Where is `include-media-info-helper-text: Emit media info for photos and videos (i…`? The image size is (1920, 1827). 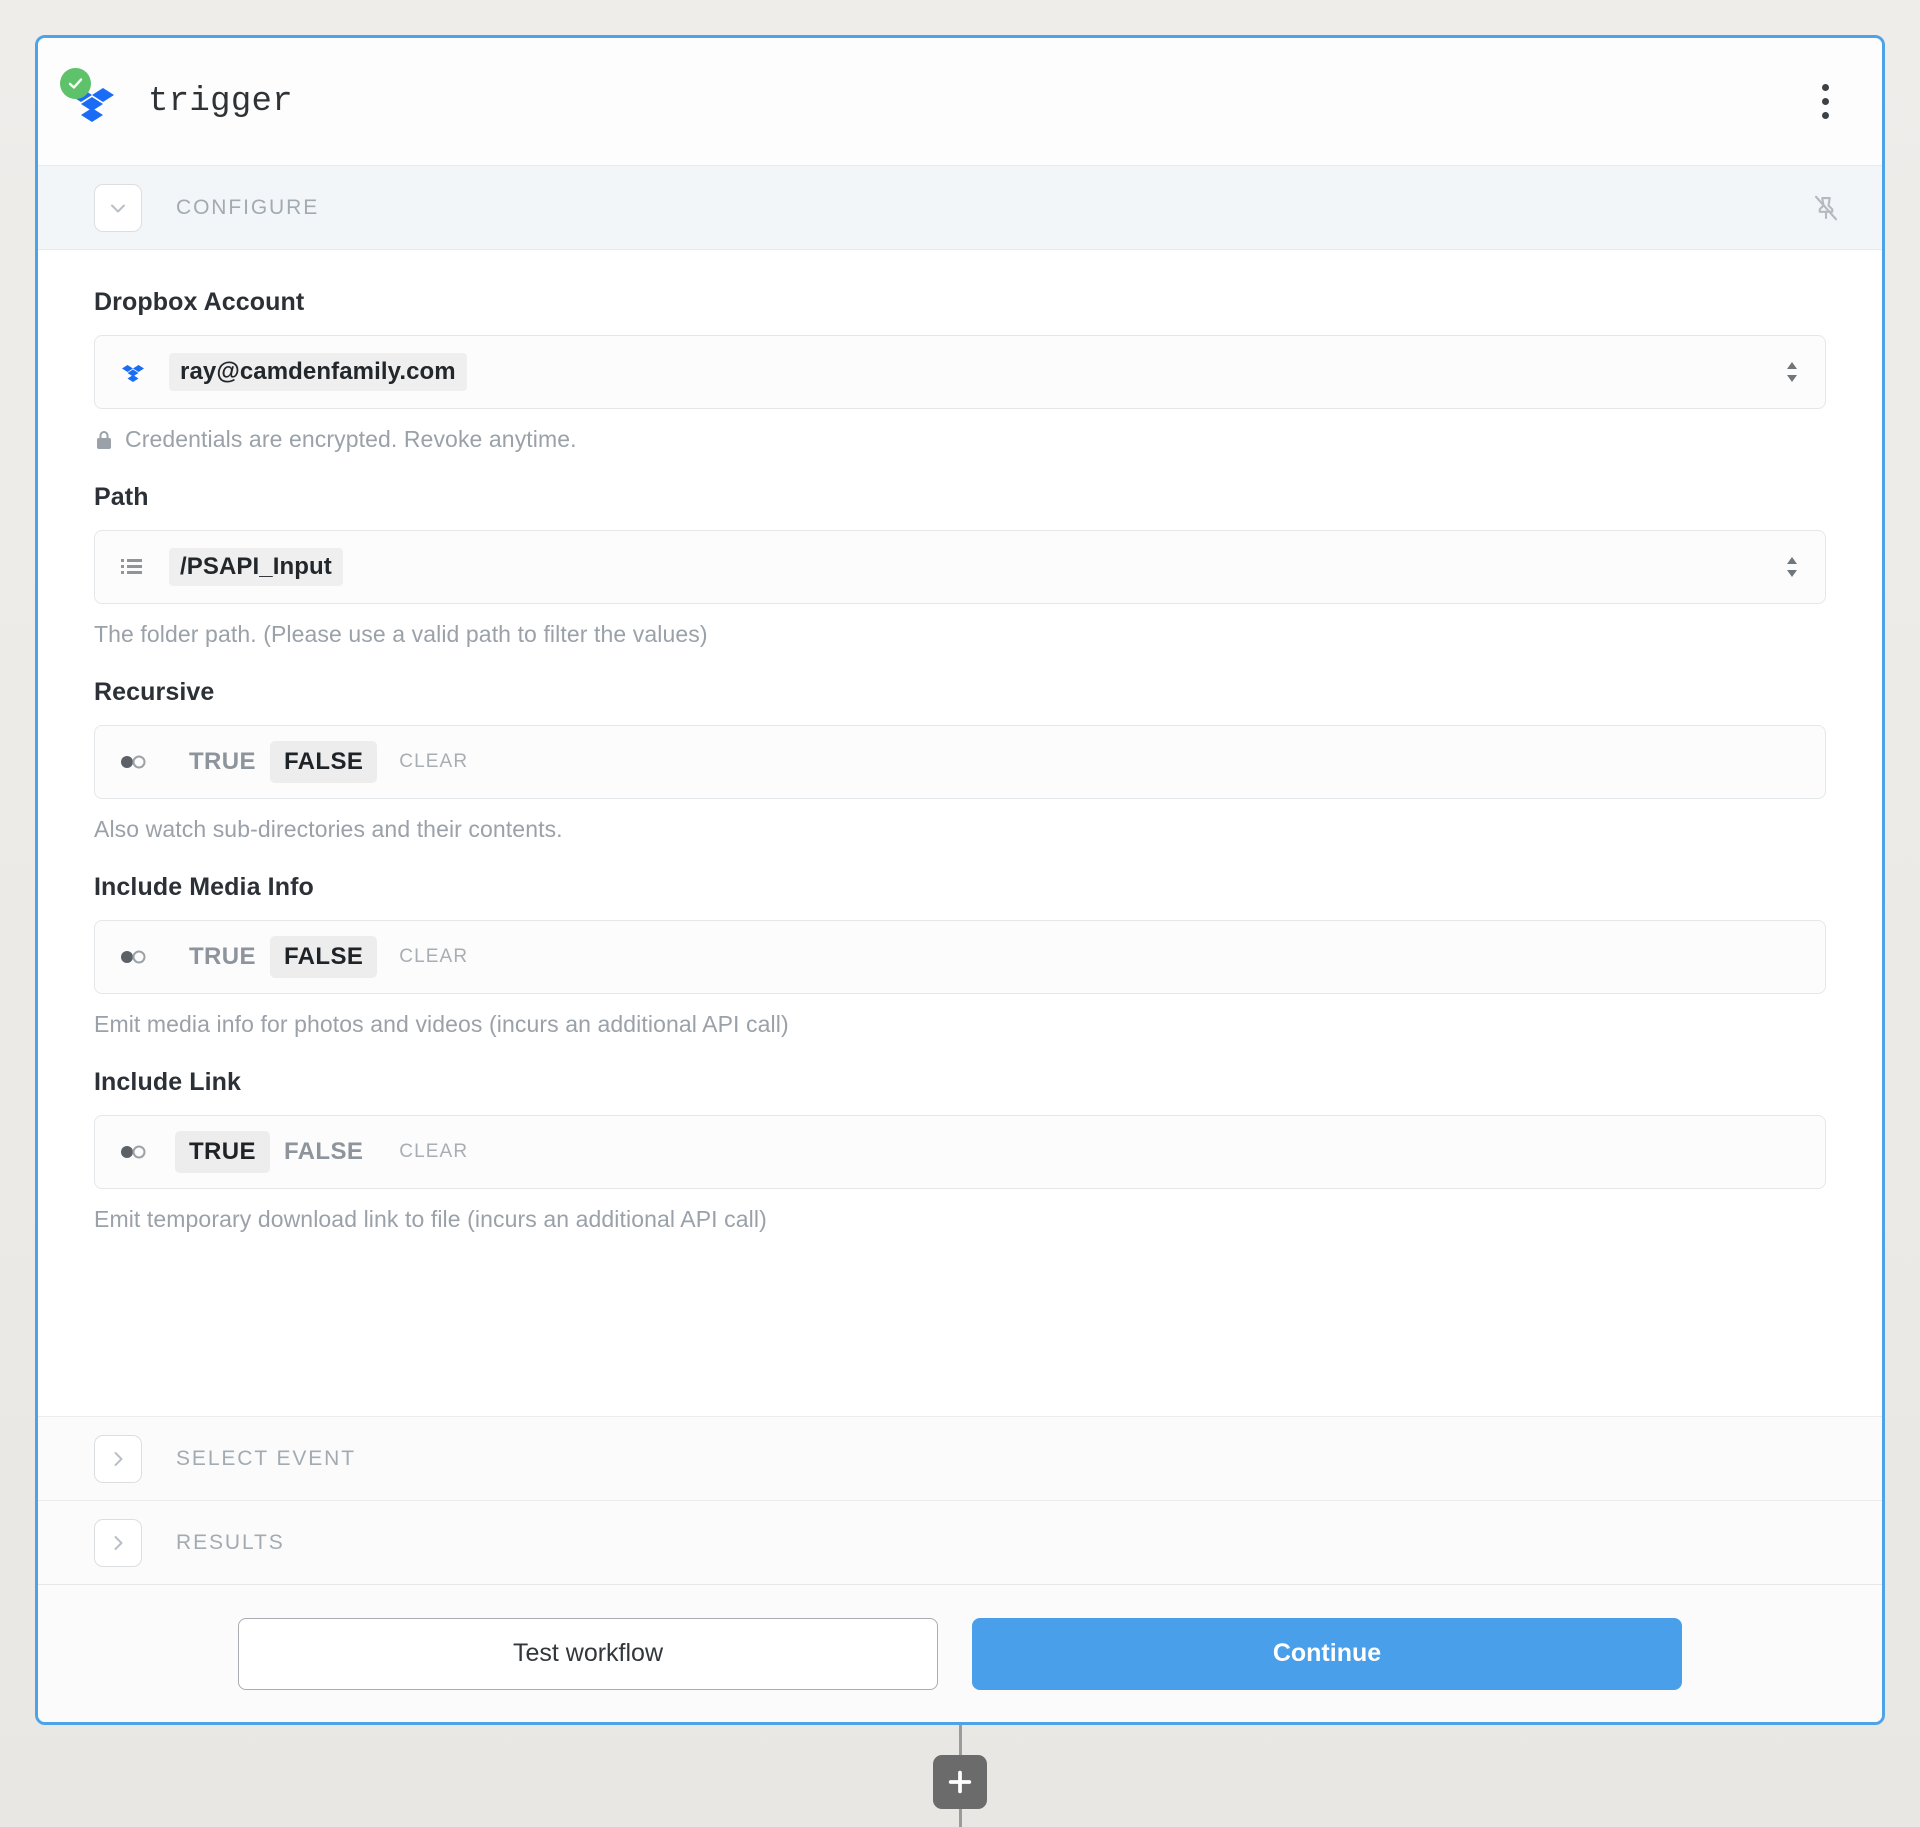 include-media-info-helper-text: Emit media info for photos and videos (i… is located at coordinates (441, 1024).